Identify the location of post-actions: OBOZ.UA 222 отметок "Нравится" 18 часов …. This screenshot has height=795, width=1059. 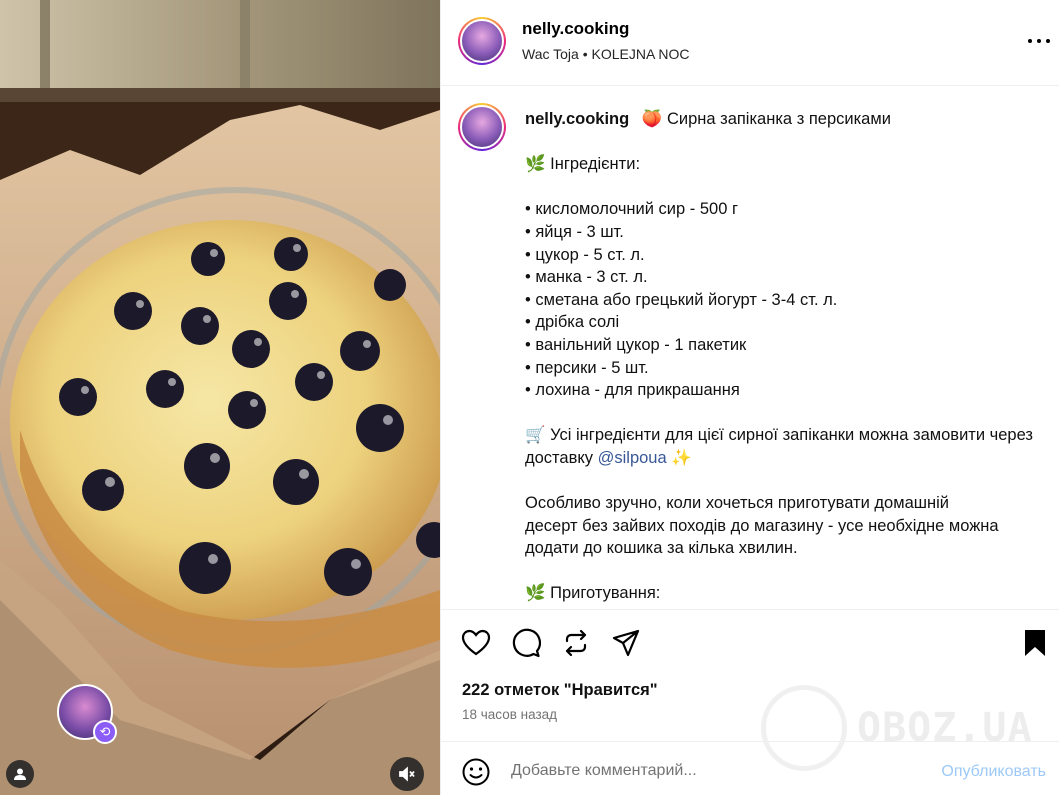
(750, 690).